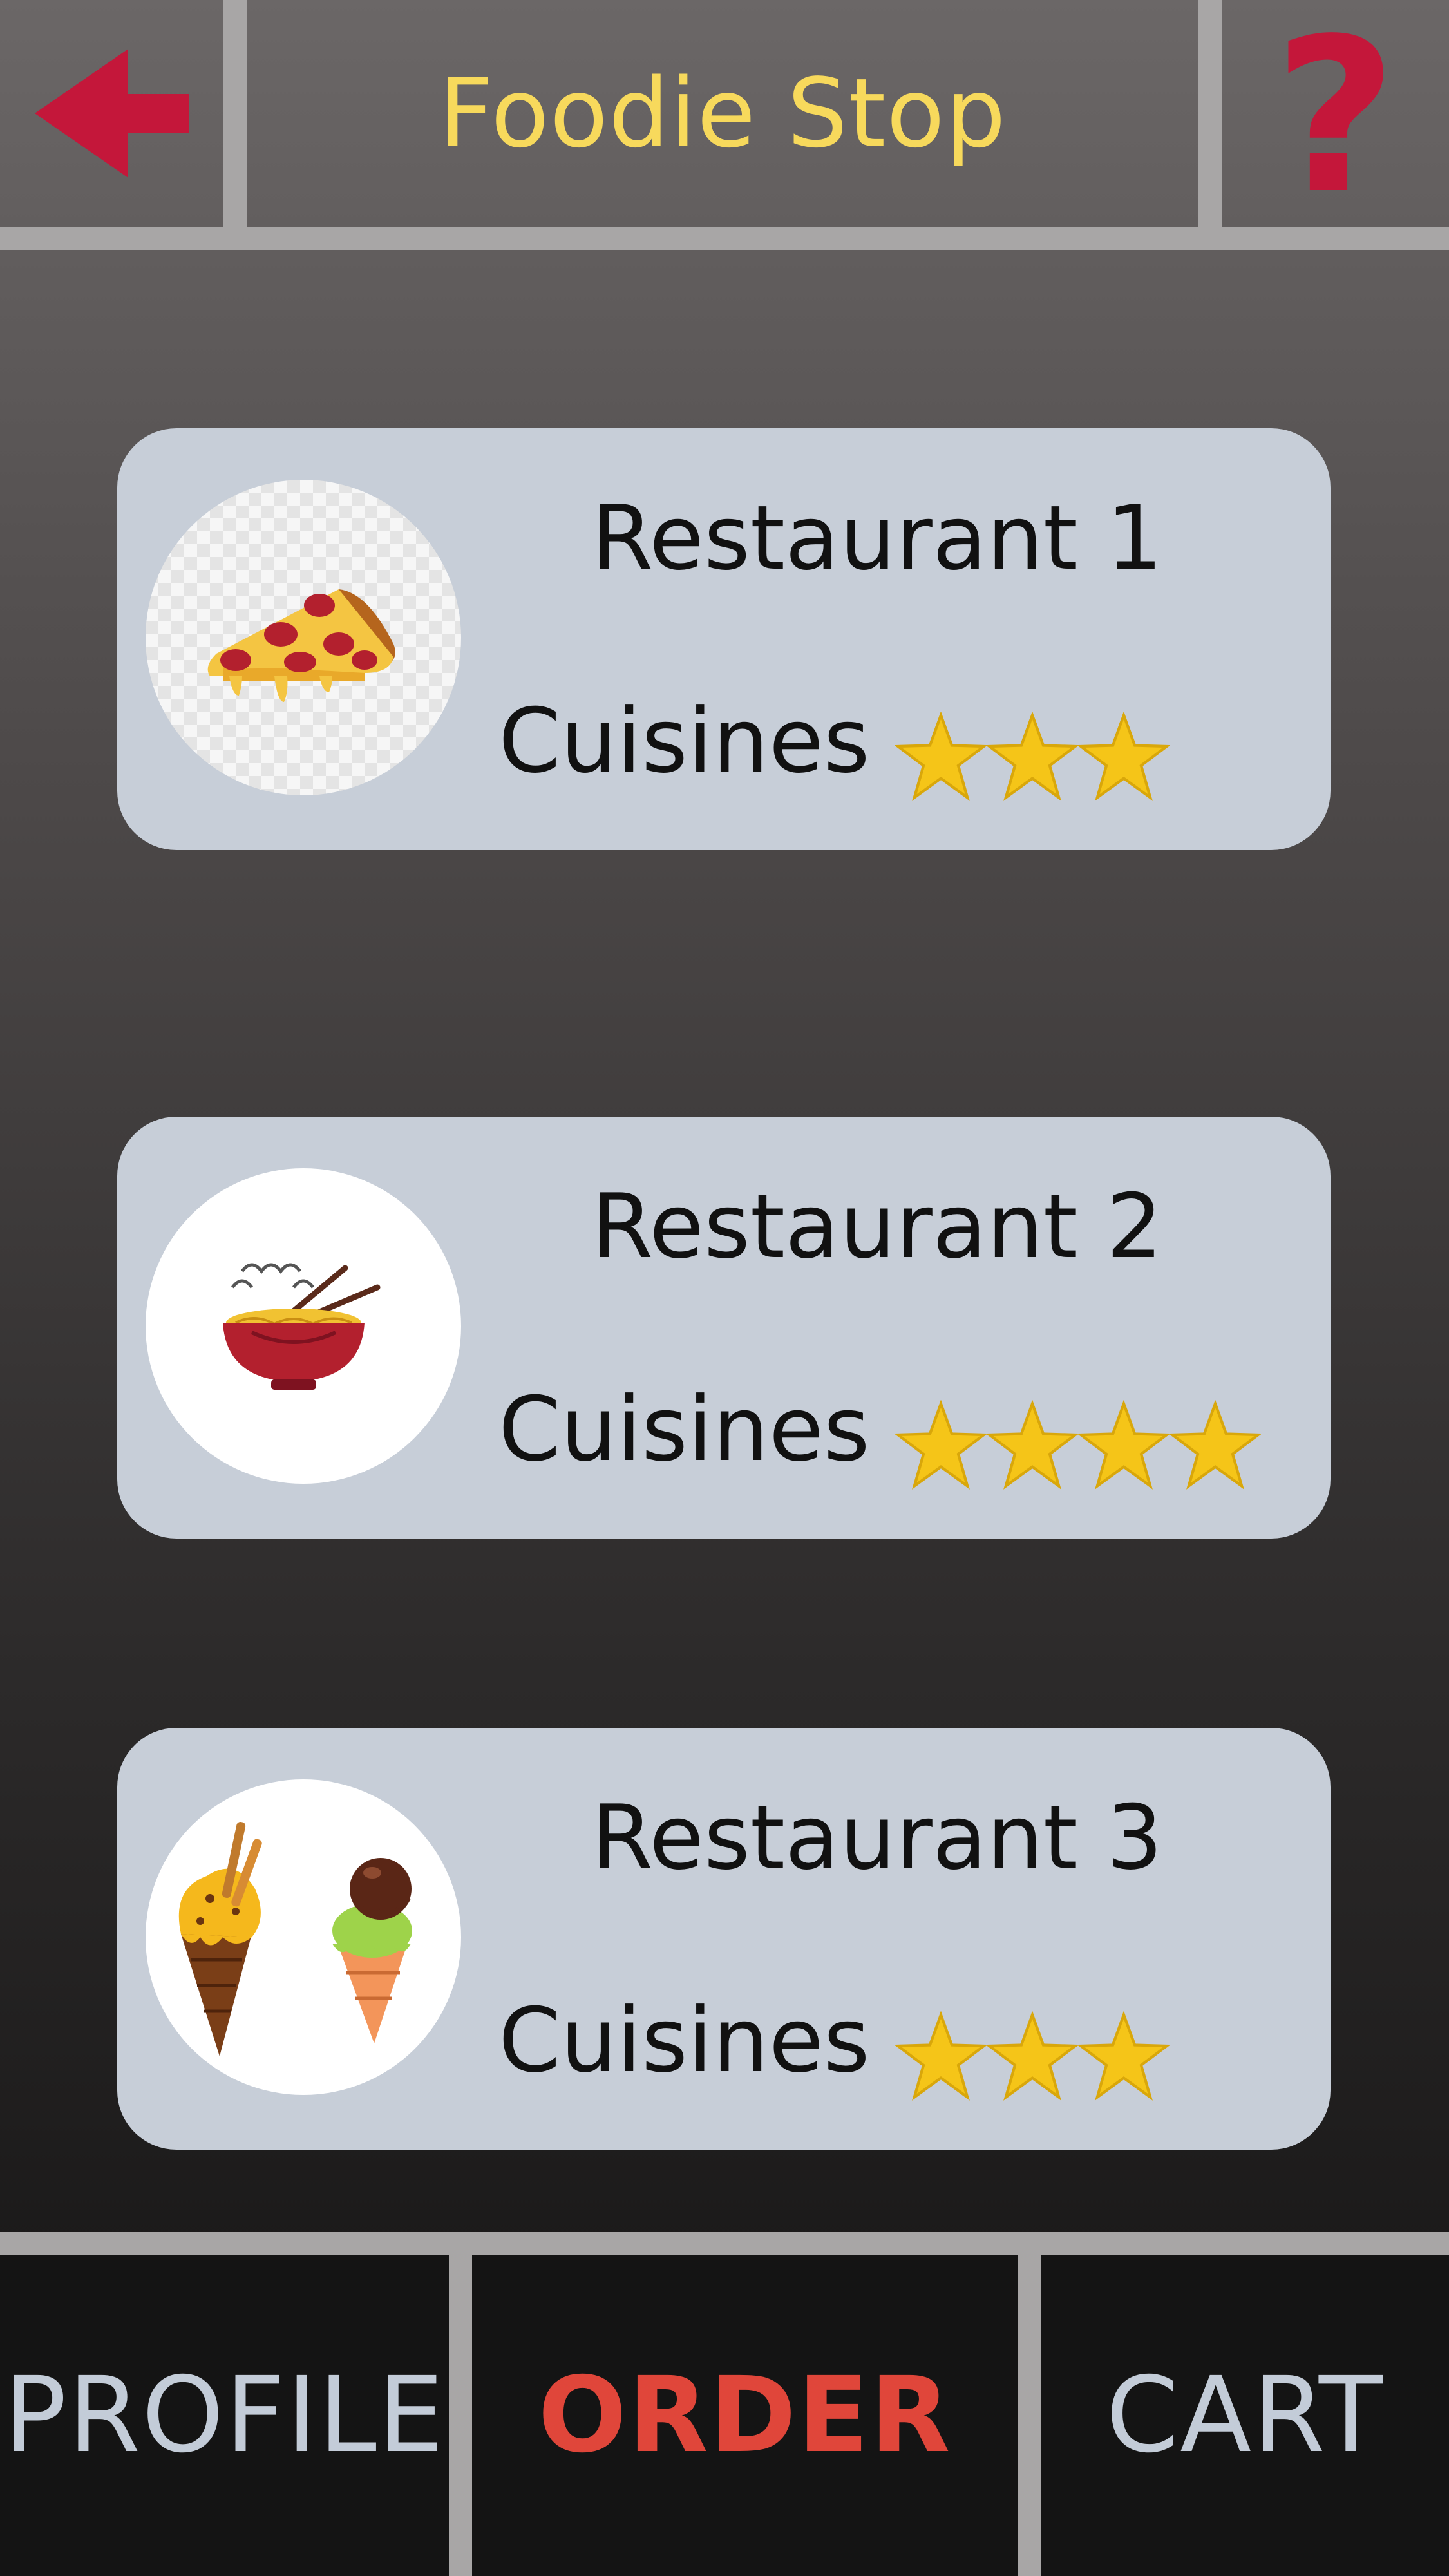 The image size is (1449, 2576). I want to click on nav-top-border, so click(724, 2243).